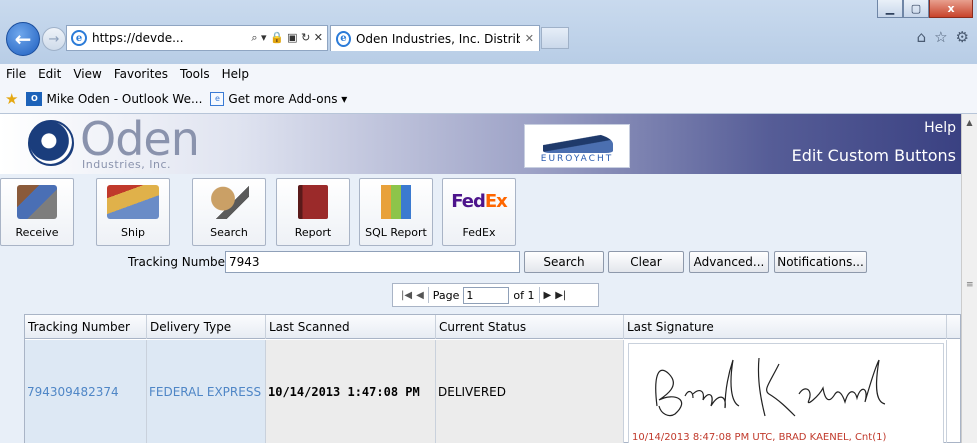 The height and width of the screenshot is (443, 977). Describe the element at coordinates (49, 74) in the screenshot. I see `menu-edit: Edit` at that location.